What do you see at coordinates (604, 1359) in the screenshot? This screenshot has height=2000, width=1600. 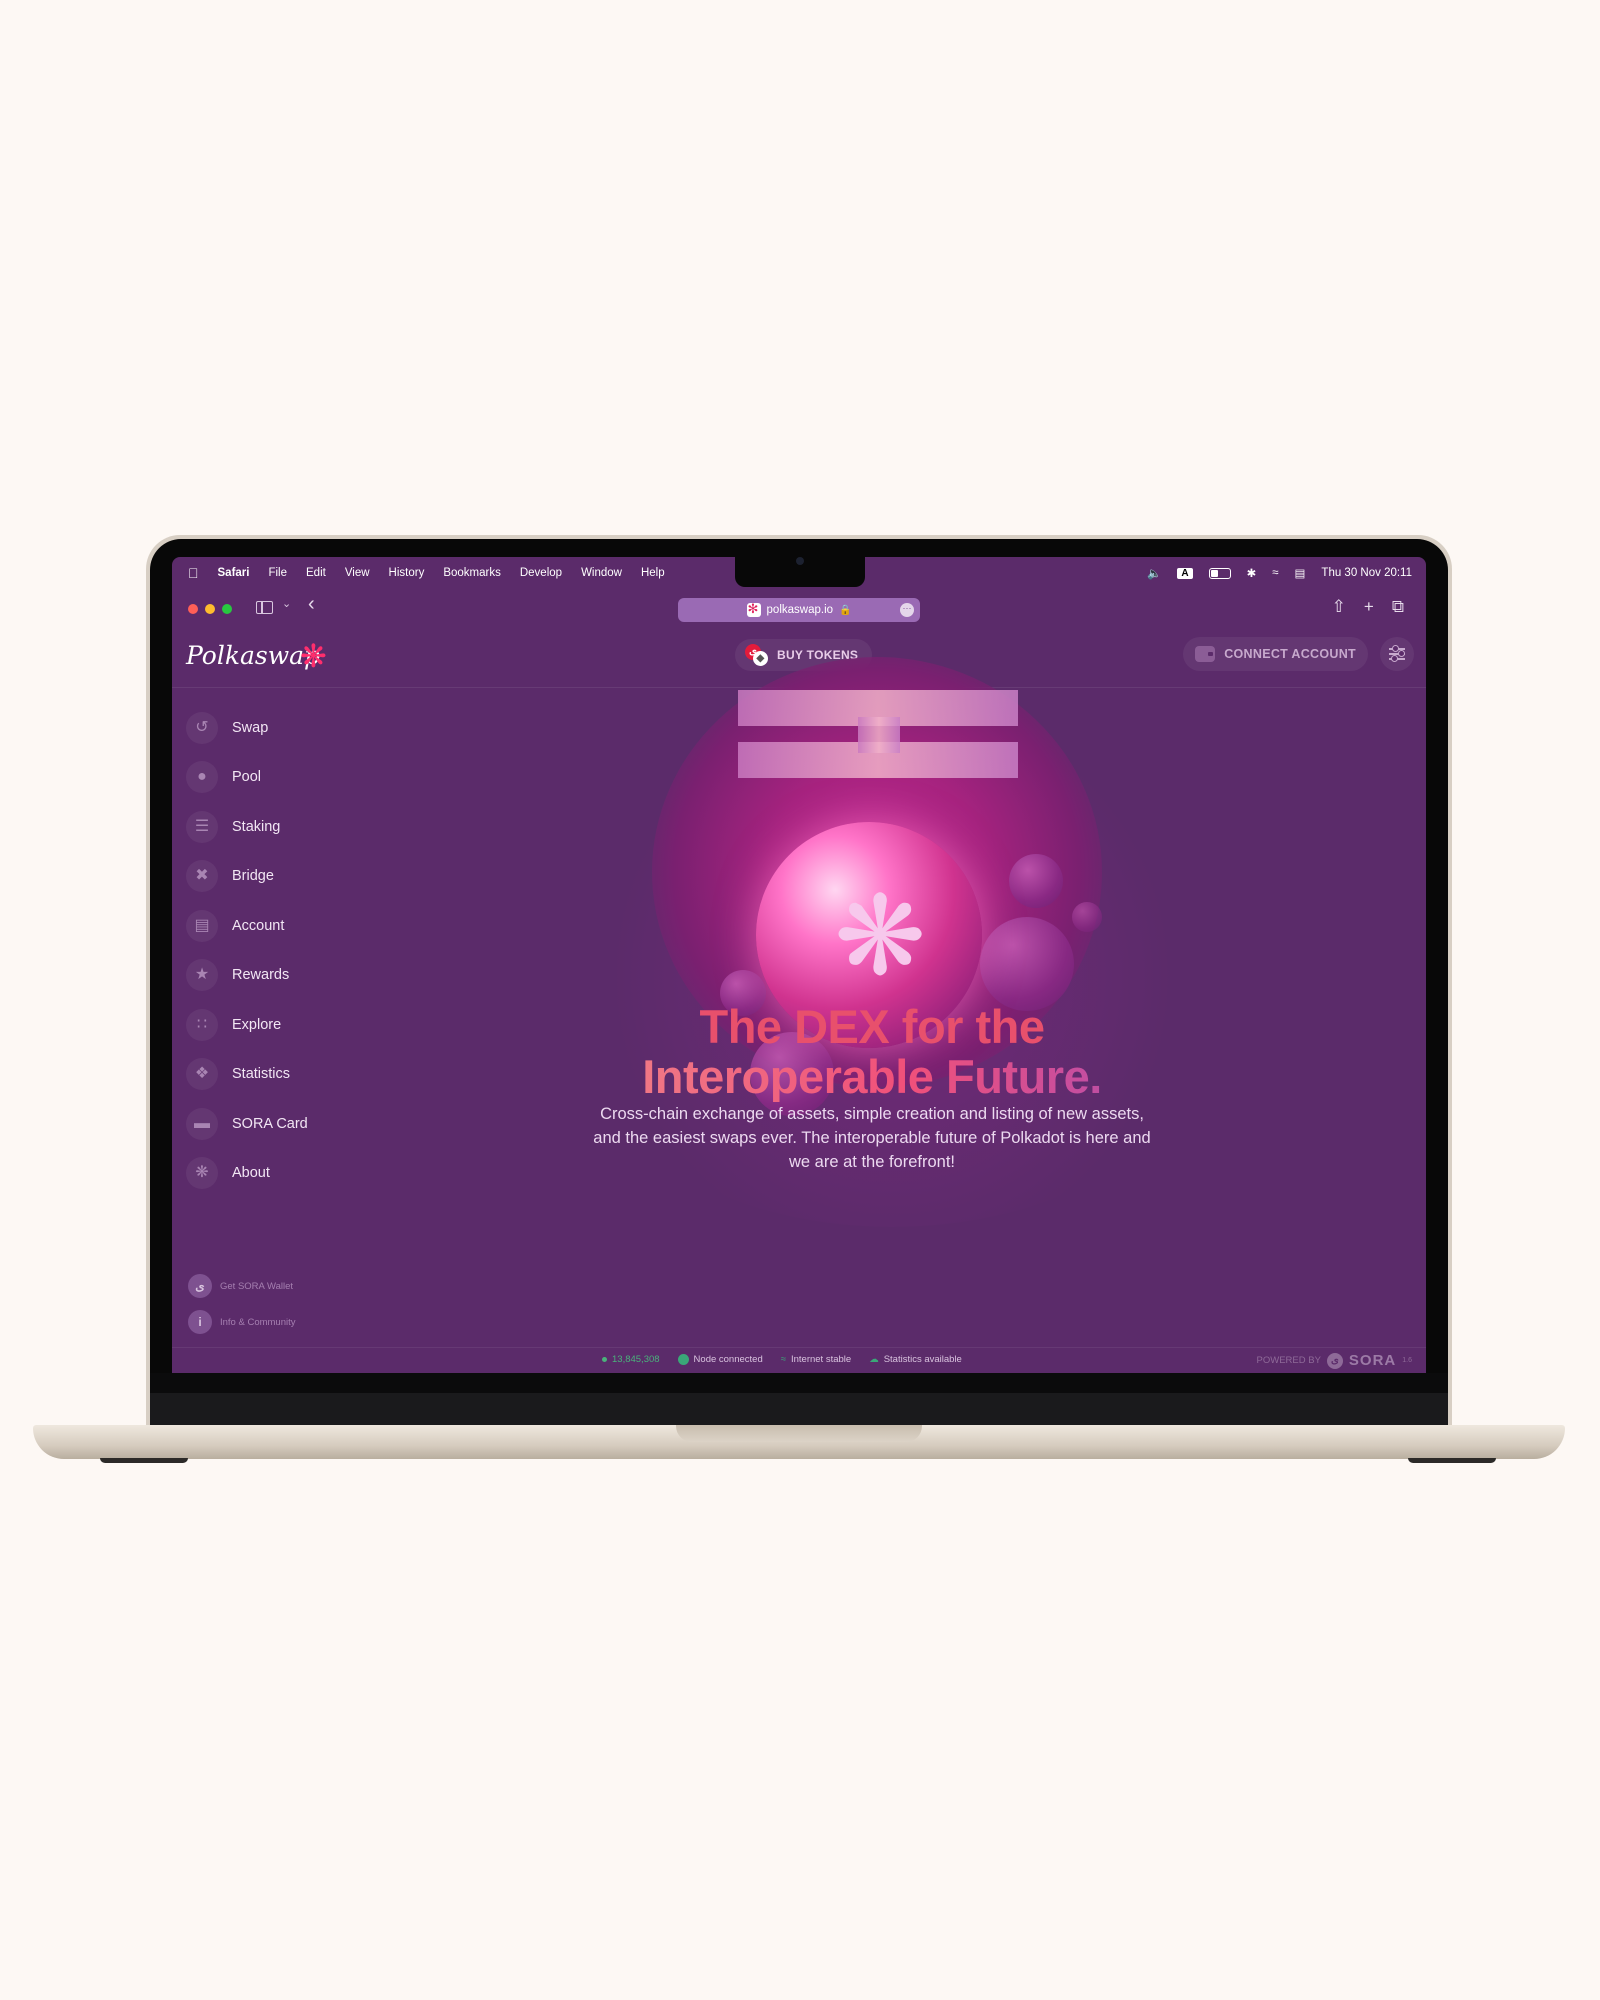 I see `status-dot-icon` at bounding box center [604, 1359].